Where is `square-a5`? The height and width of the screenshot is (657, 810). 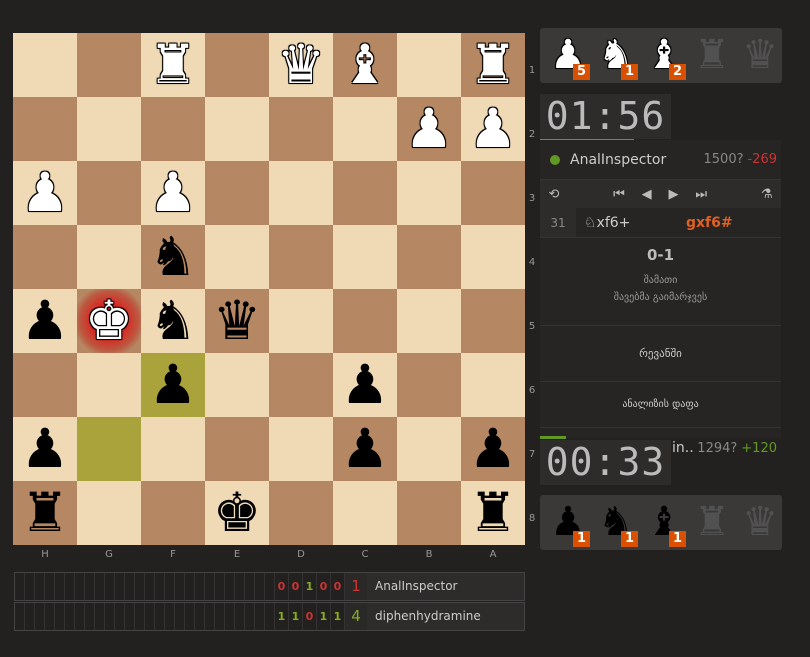 square-a5 is located at coordinates (493, 321).